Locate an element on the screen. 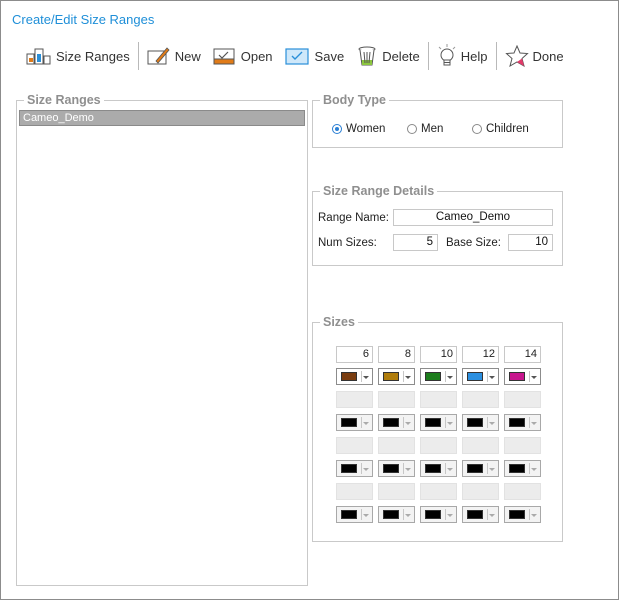  lightbulb-icon is located at coordinates (447, 55).